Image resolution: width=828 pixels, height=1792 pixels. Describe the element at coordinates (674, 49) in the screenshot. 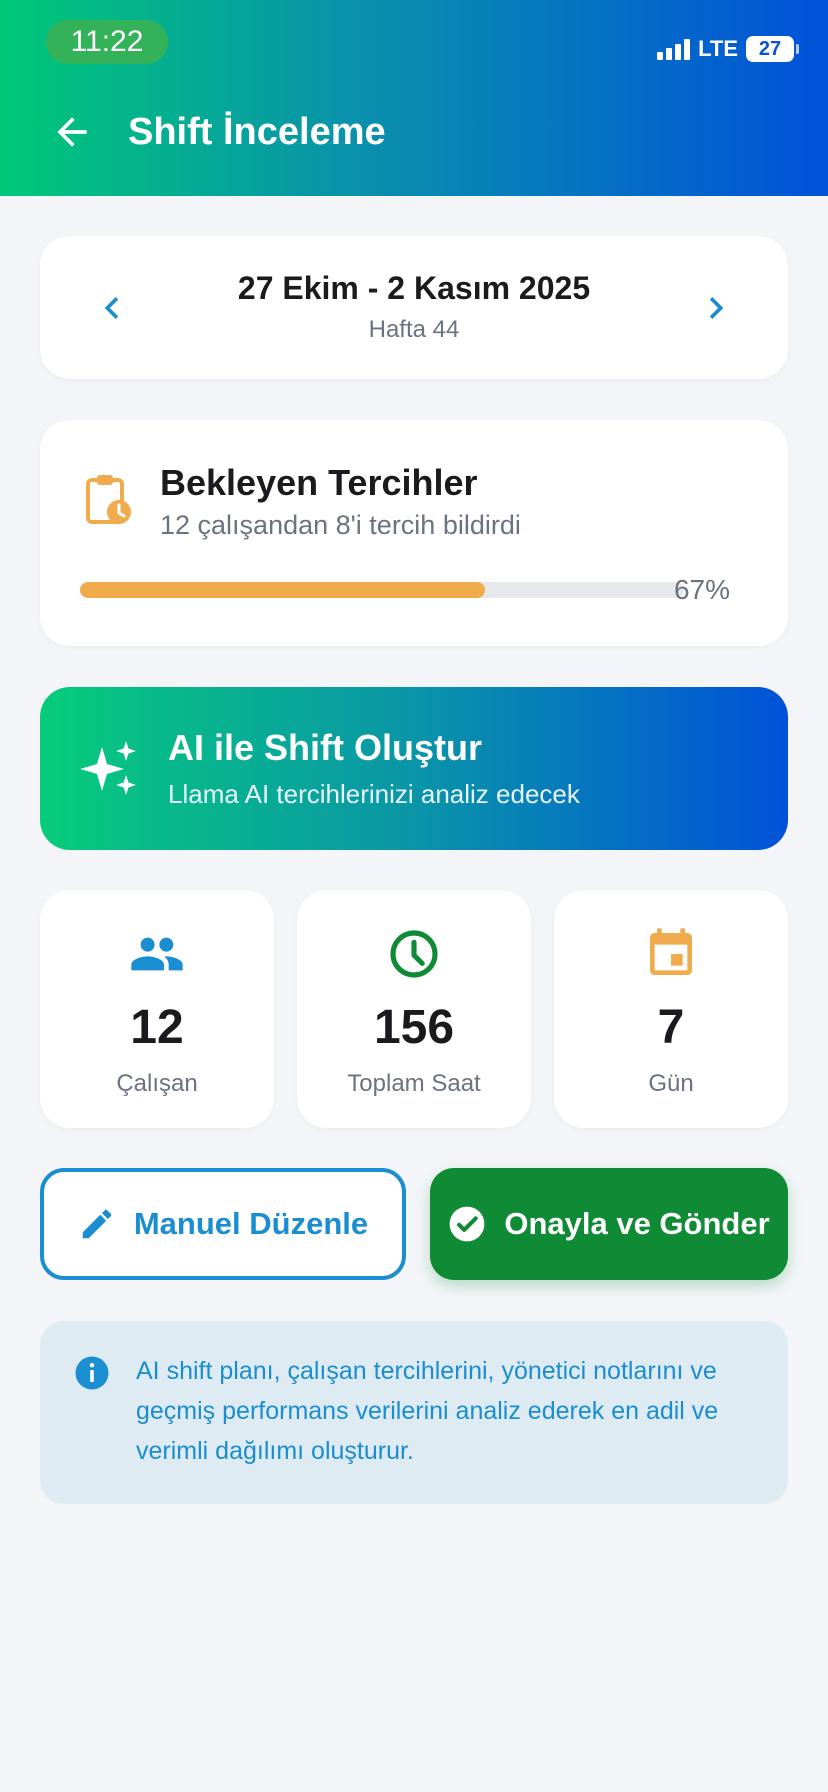

I see `signal-icon` at that location.